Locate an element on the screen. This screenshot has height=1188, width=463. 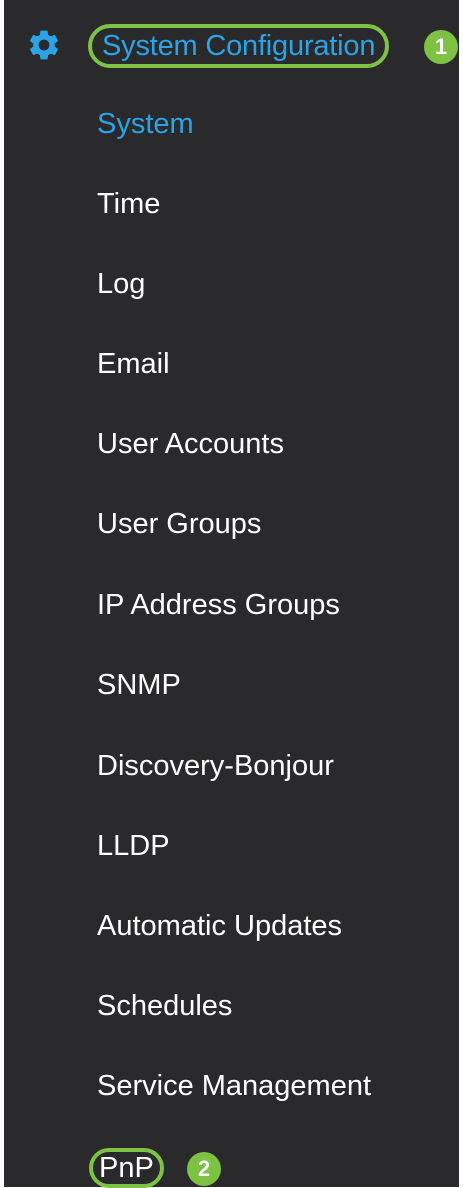
sidebar-item-automatic-updates: Automatic Updates is located at coordinates (219, 926).